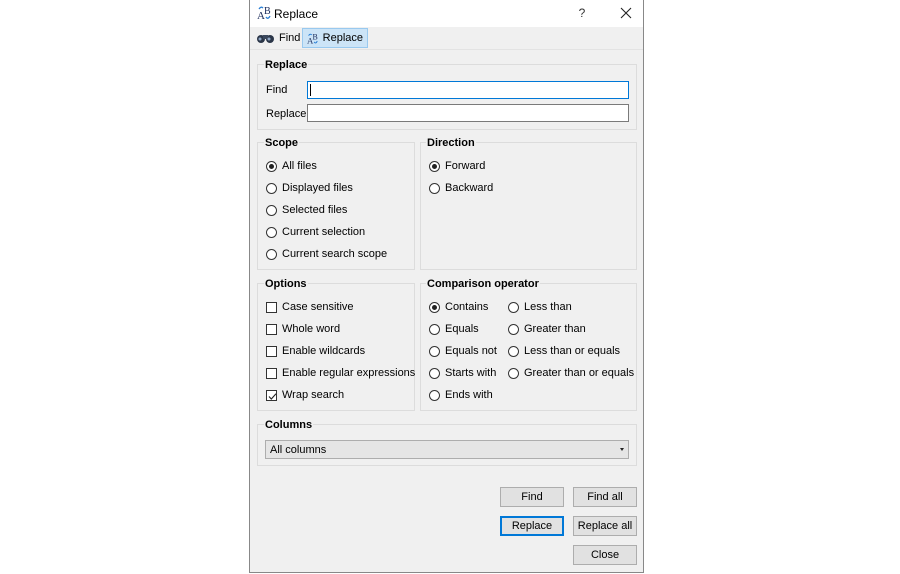  I want to click on scope-current-selection-radio: Current selection, so click(315, 232).